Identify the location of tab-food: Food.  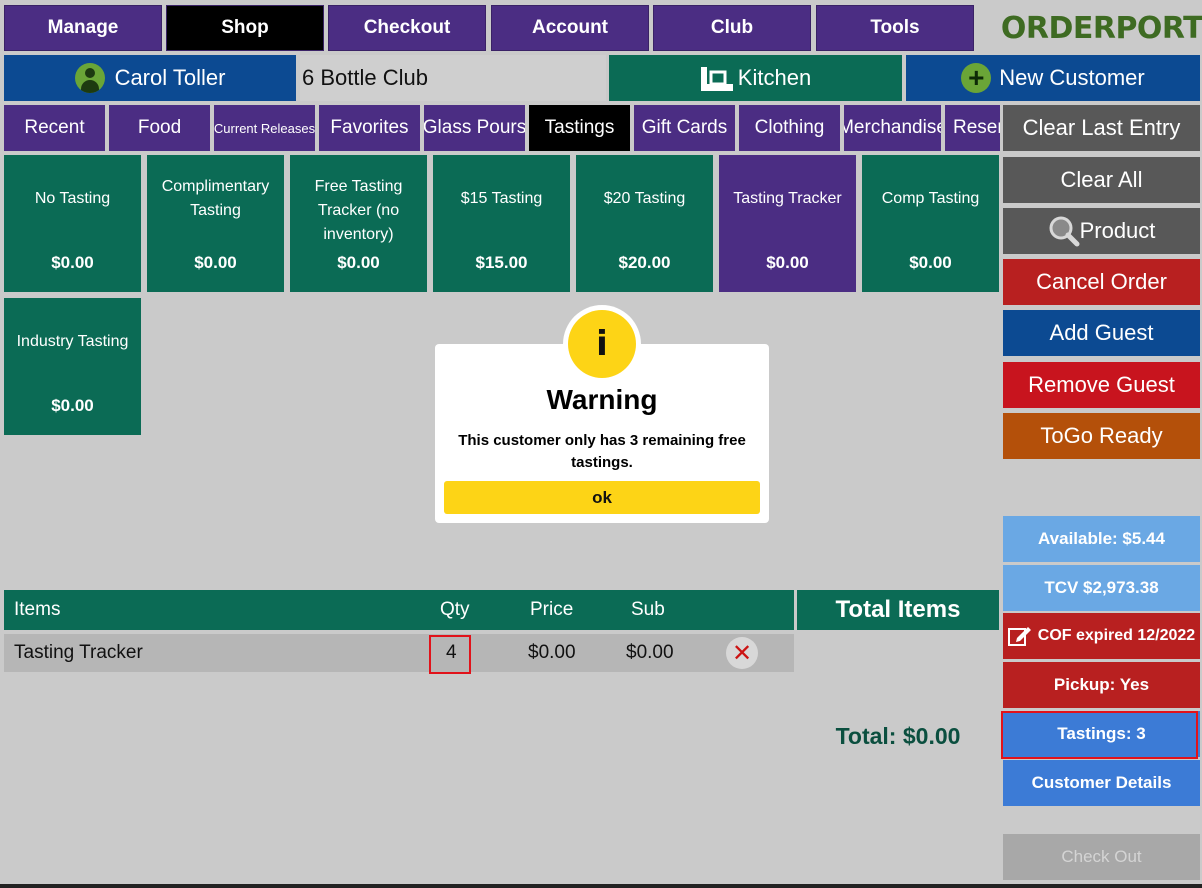
(159, 128).